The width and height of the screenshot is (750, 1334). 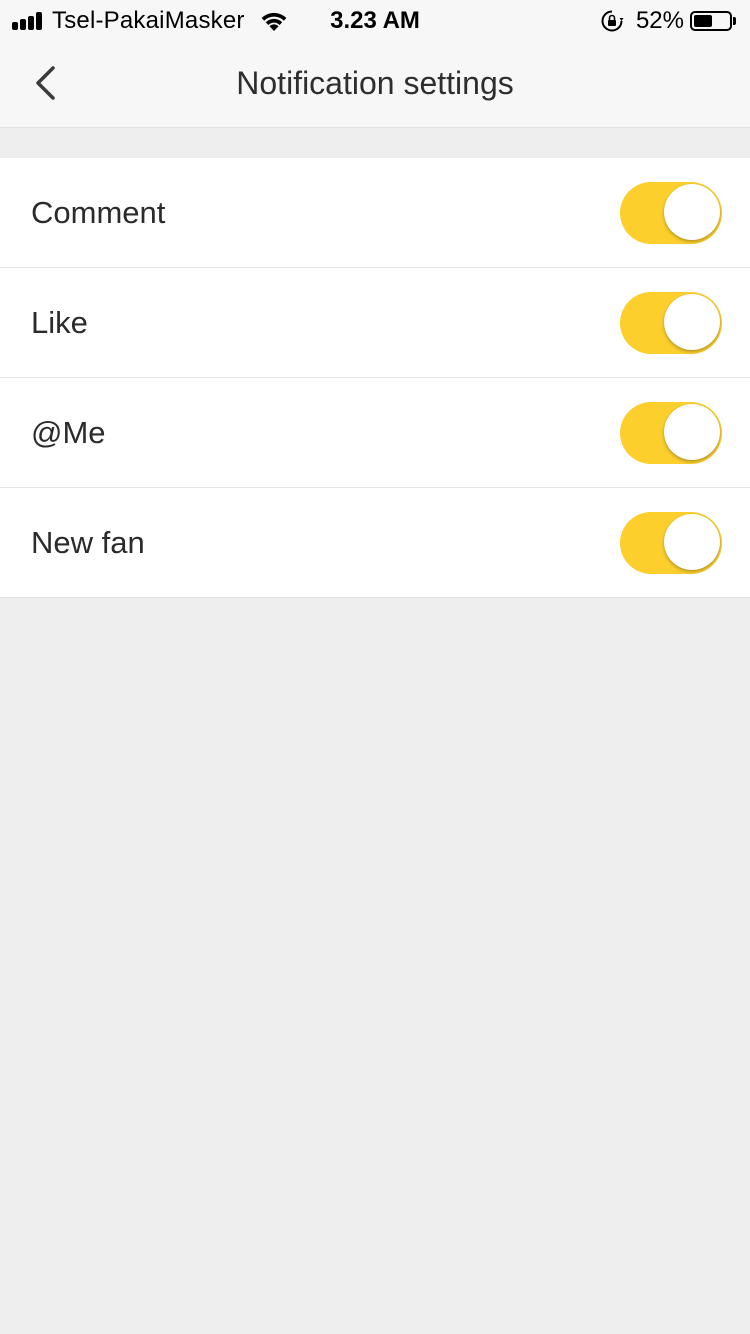 What do you see at coordinates (375, 542) in the screenshot?
I see `setting-row-new-fan: New fan` at bounding box center [375, 542].